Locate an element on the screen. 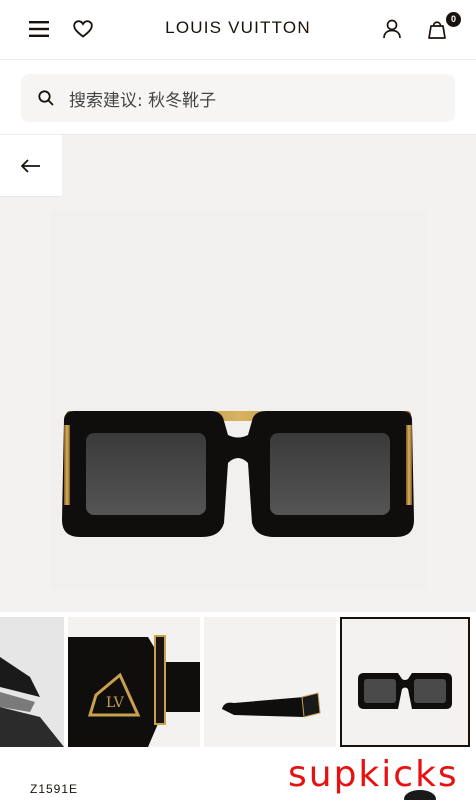  product-info: Z1591E supkicks is located at coordinates (238, 776).